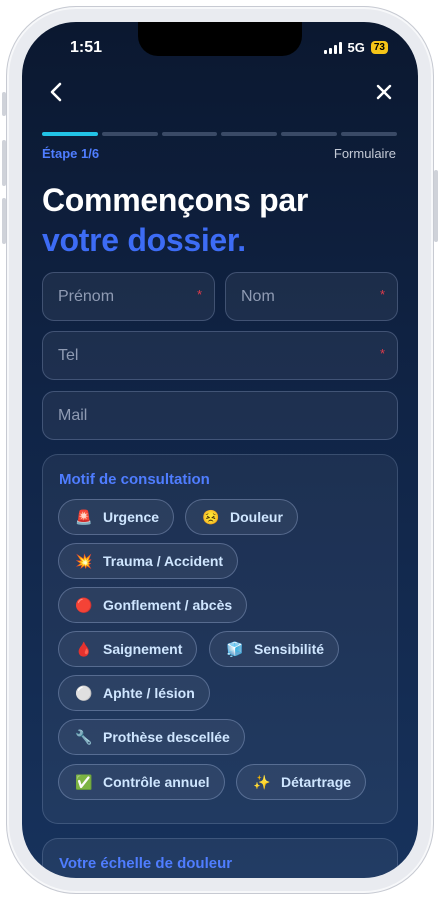 This screenshot has height=900, width=440. Describe the element at coordinates (235, 648) in the screenshot. I see `ice-cube-icon: 🧊` at that location.